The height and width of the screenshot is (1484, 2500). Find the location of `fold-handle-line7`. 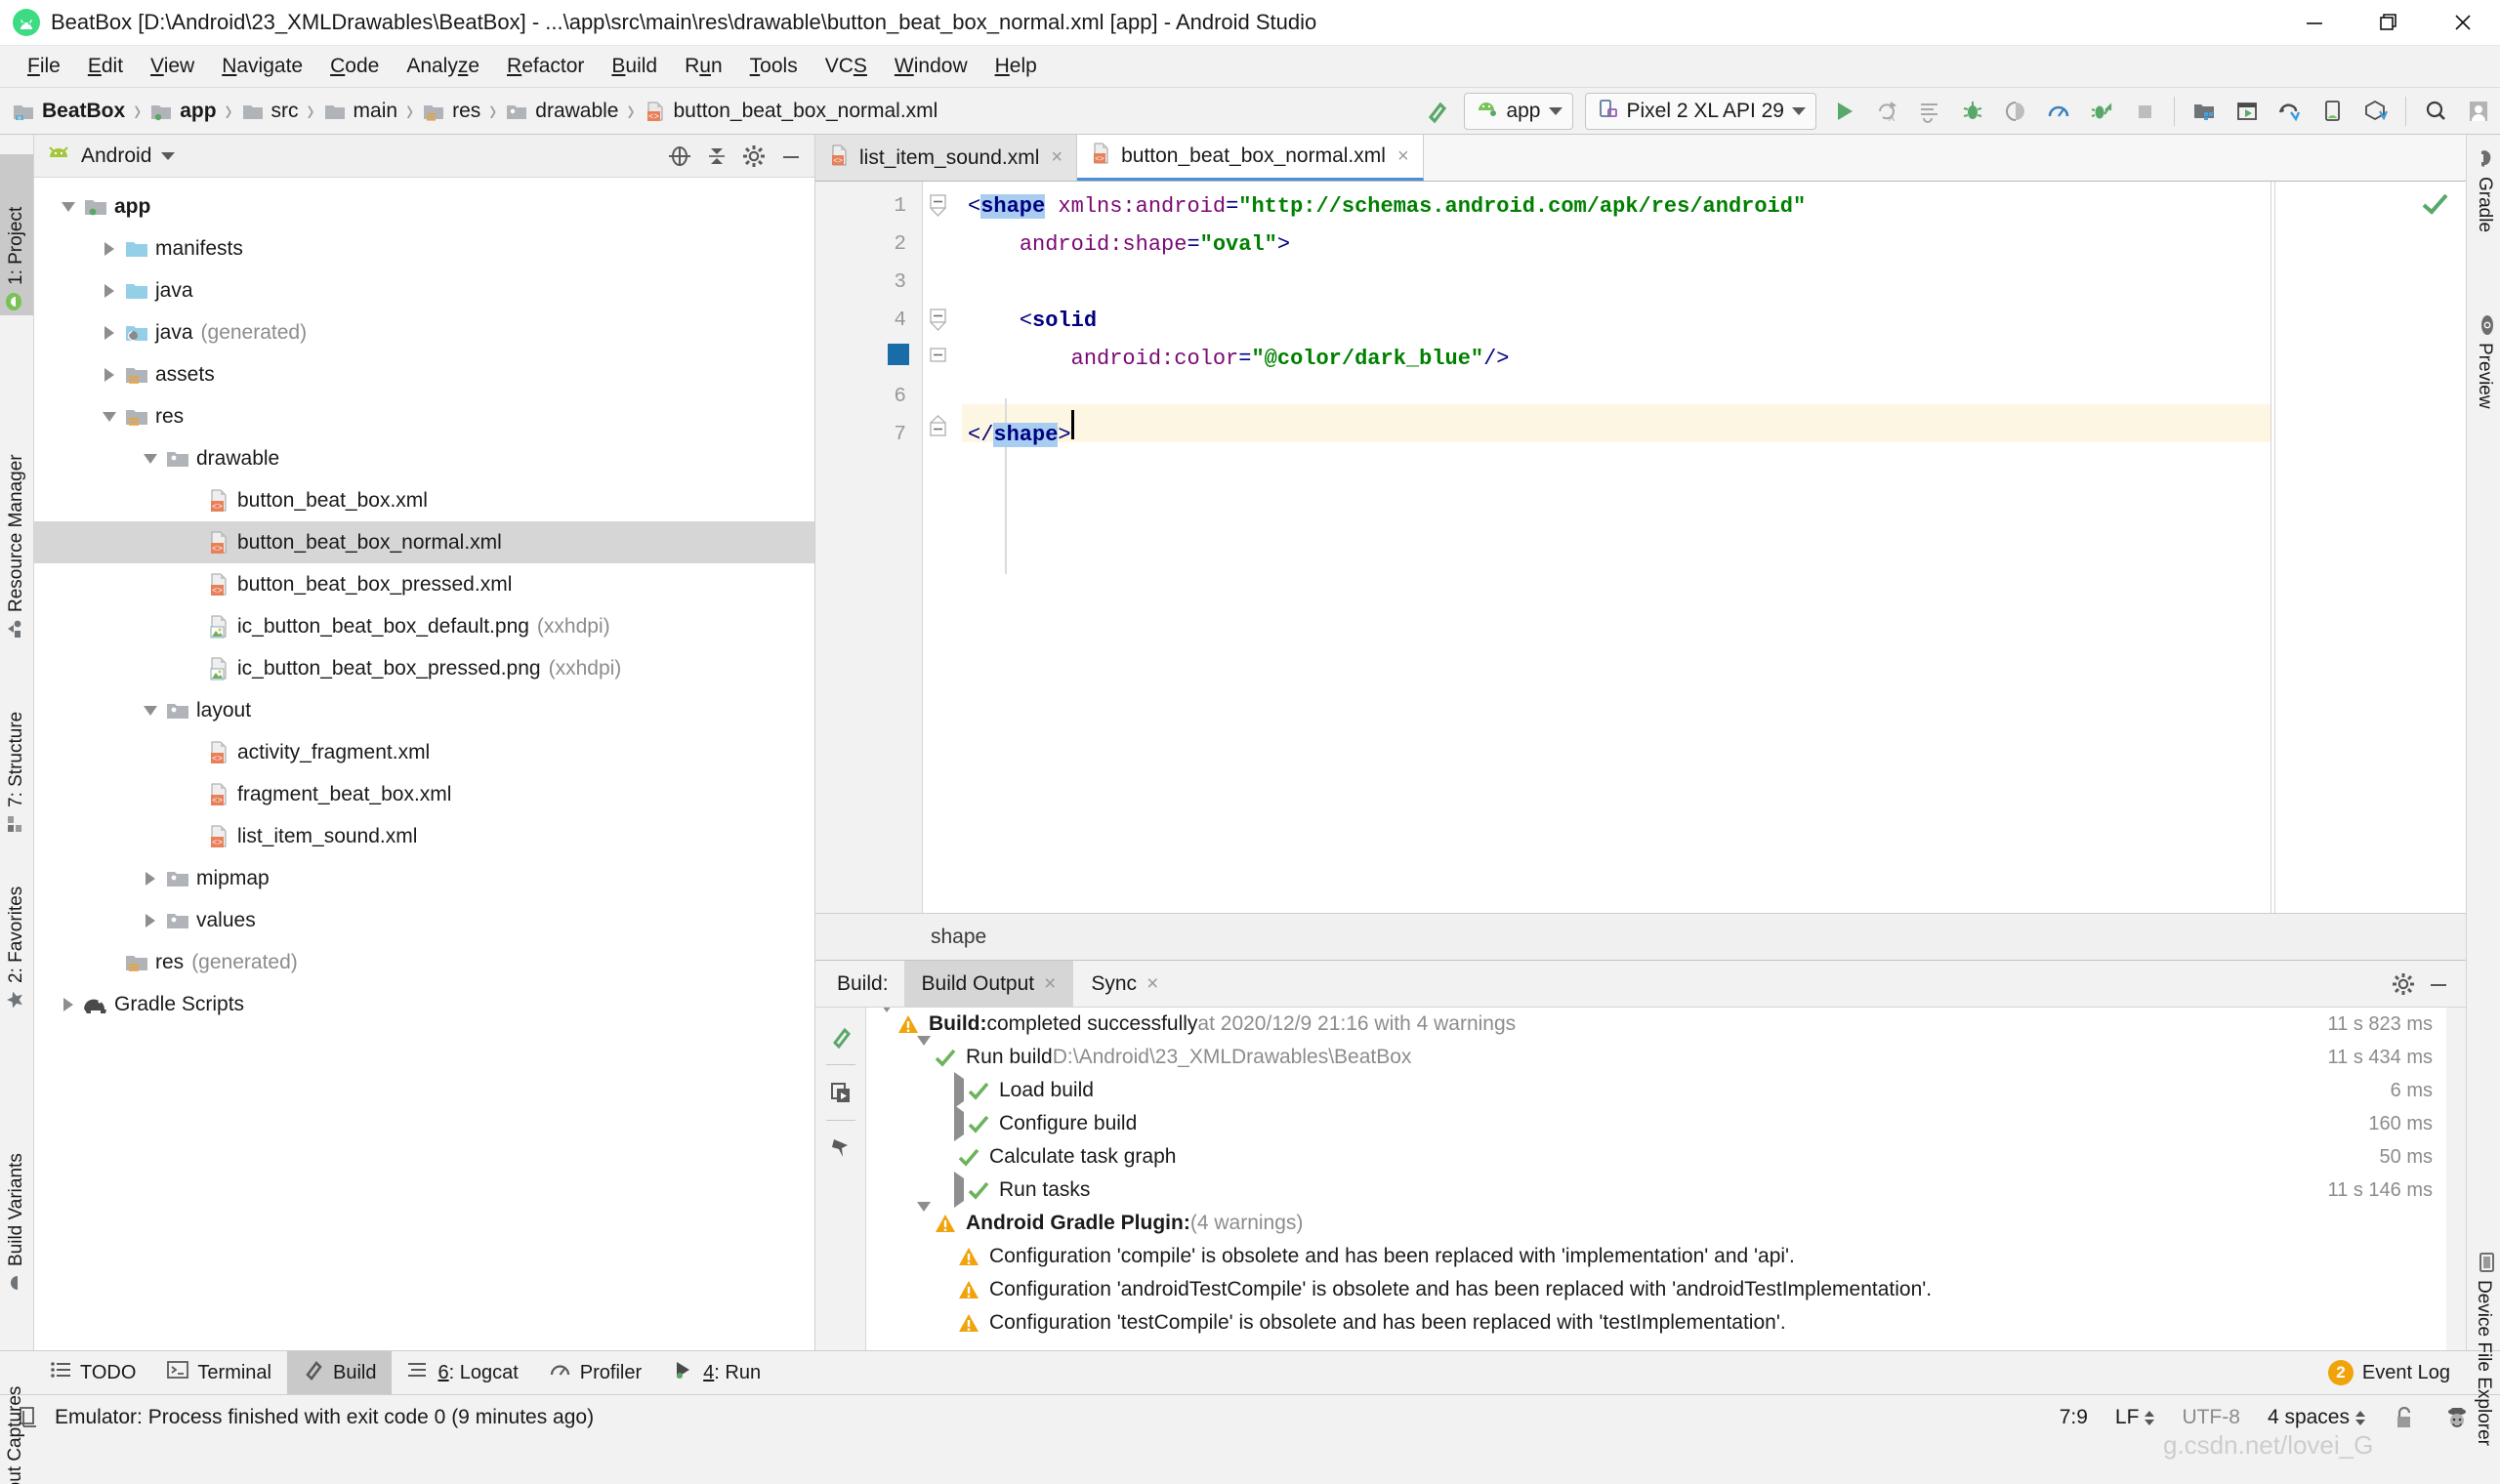

fold-handle-line7 is located at coordinates (940, 426).